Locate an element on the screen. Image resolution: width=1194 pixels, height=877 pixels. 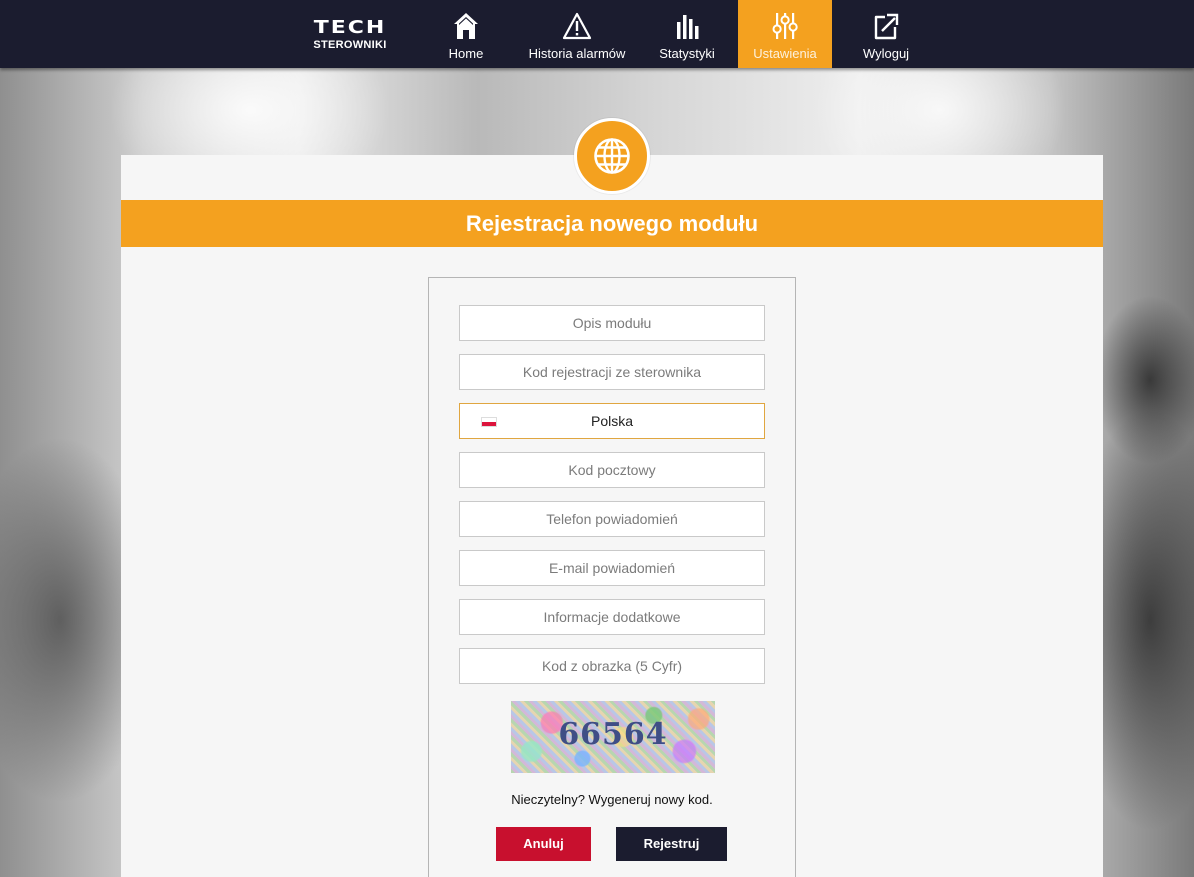
nav-item-home: Home is located at coordinates (466, 34).